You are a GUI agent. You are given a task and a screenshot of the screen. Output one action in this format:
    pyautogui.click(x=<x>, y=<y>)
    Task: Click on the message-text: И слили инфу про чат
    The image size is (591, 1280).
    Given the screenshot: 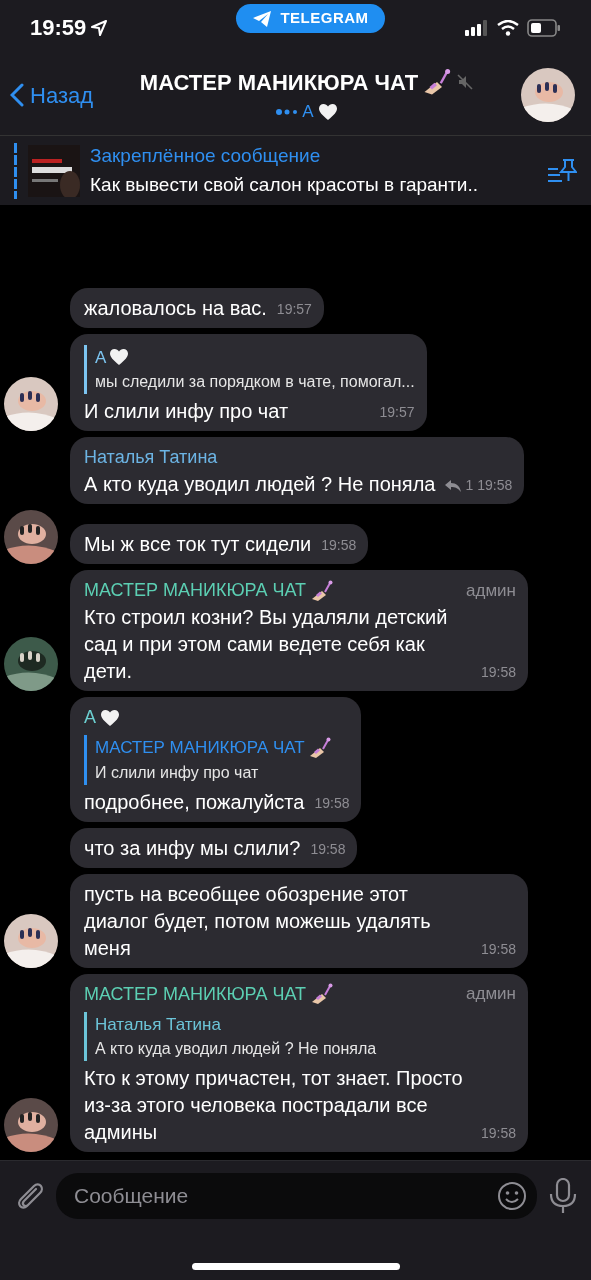 What is the action you would take?
    pyautogui.click(x=186, y=411)
    